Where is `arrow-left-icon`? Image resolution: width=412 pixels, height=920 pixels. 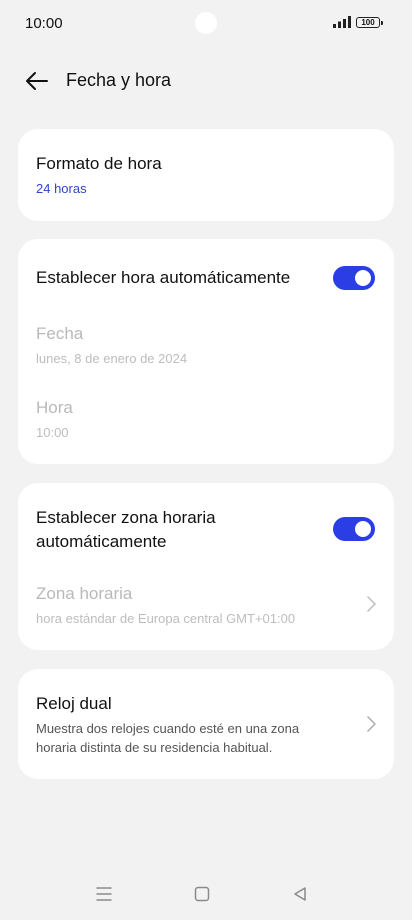
arrow-left-icon is located at coordinates (36, 81).